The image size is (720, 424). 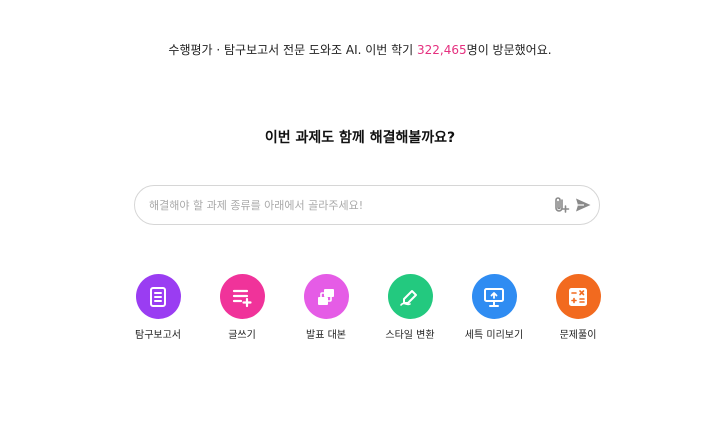 I want to click on presentation-icon, so click(x=494, y=297).